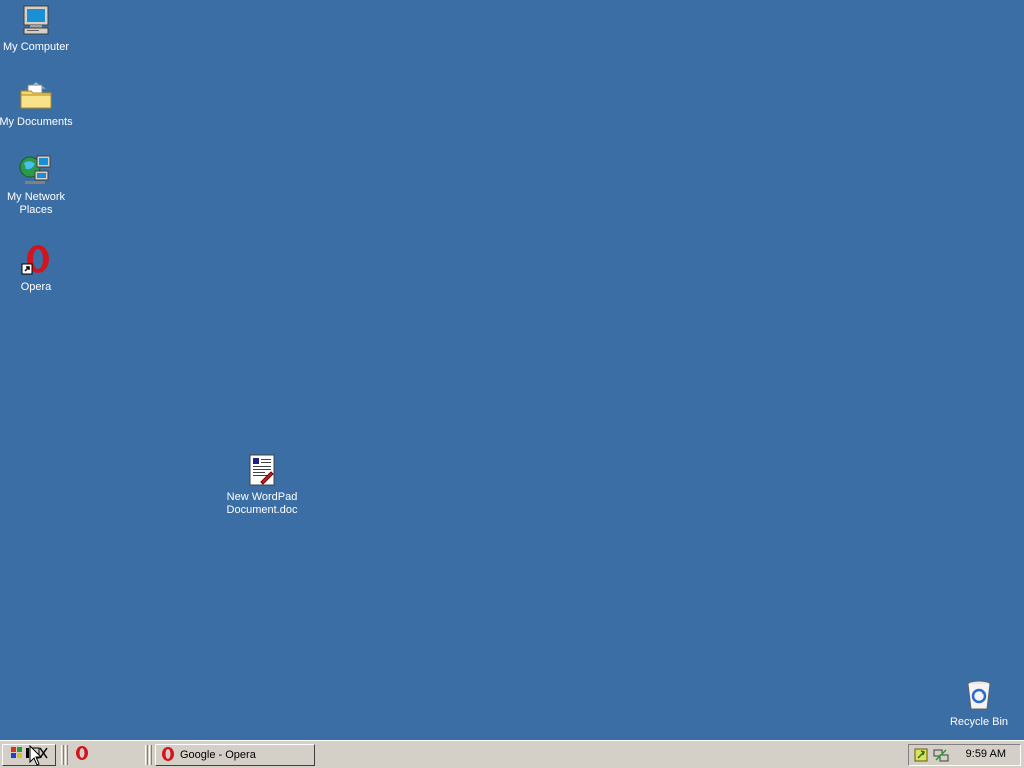 The width and height of the screenshot is (1024, 768). I want to click on opera-shortcut-icon, so click(36, 260).